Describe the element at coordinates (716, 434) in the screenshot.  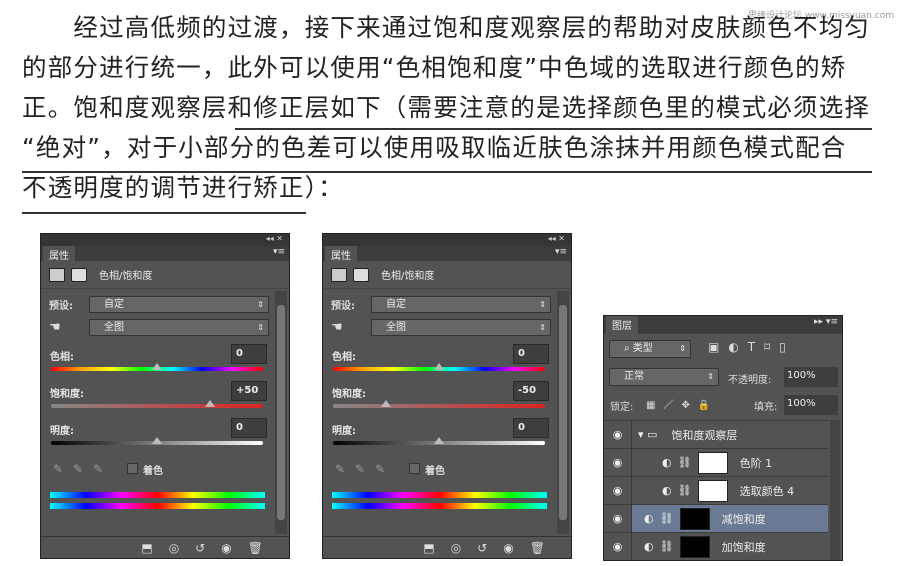
I see `layer-group: ◉ ▾ ▭ 饱和度观察层` at that location.